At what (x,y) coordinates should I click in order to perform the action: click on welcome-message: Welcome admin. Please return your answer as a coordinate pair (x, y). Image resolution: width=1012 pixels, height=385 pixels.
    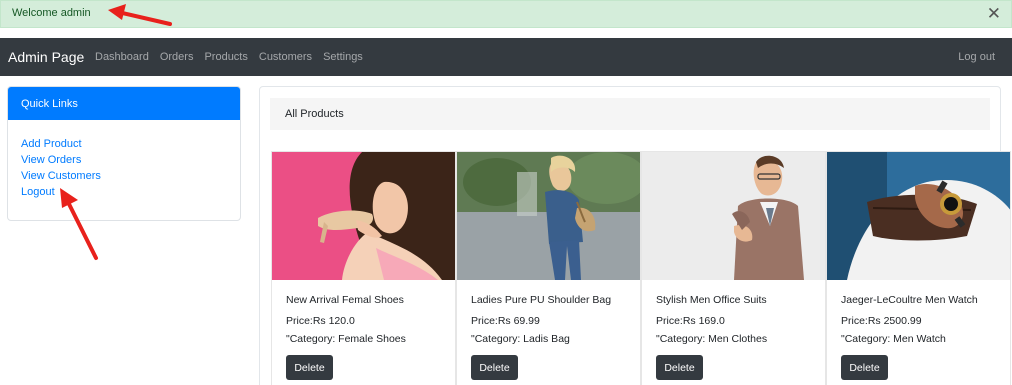
    Looking at the image, I should click on (51, 13).